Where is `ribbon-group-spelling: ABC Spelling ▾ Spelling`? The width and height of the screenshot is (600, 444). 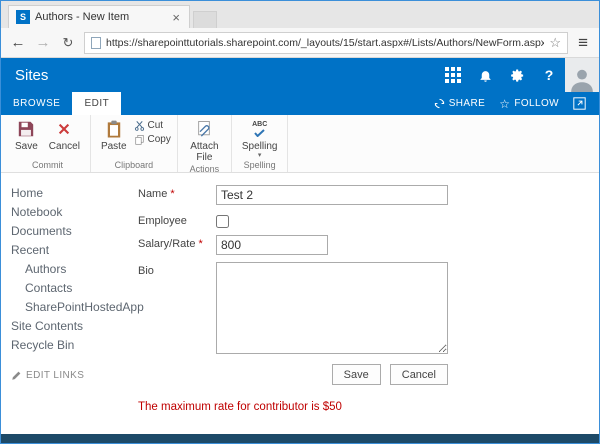
ribbon-group-spelling: ABC Spelling ▾ Spelling is located at coordinates (260, 143).